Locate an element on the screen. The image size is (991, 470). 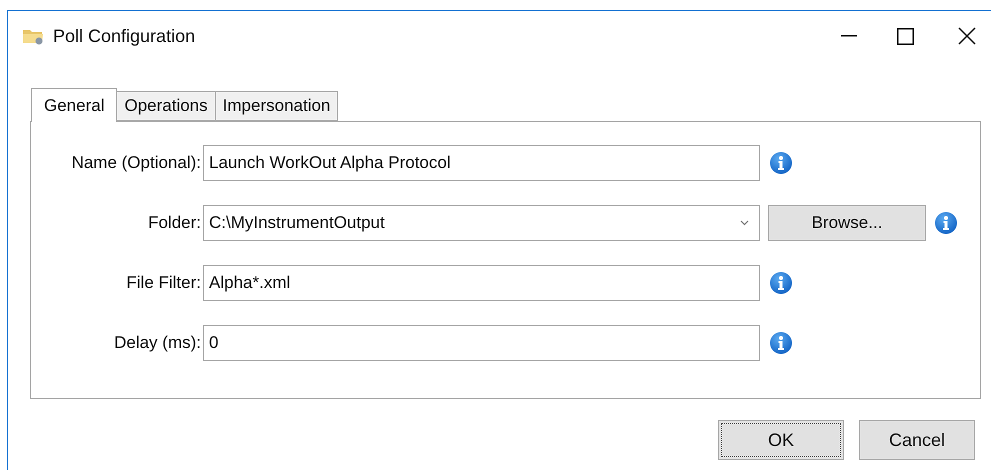
close-icon is located at coordinates (967, 36).